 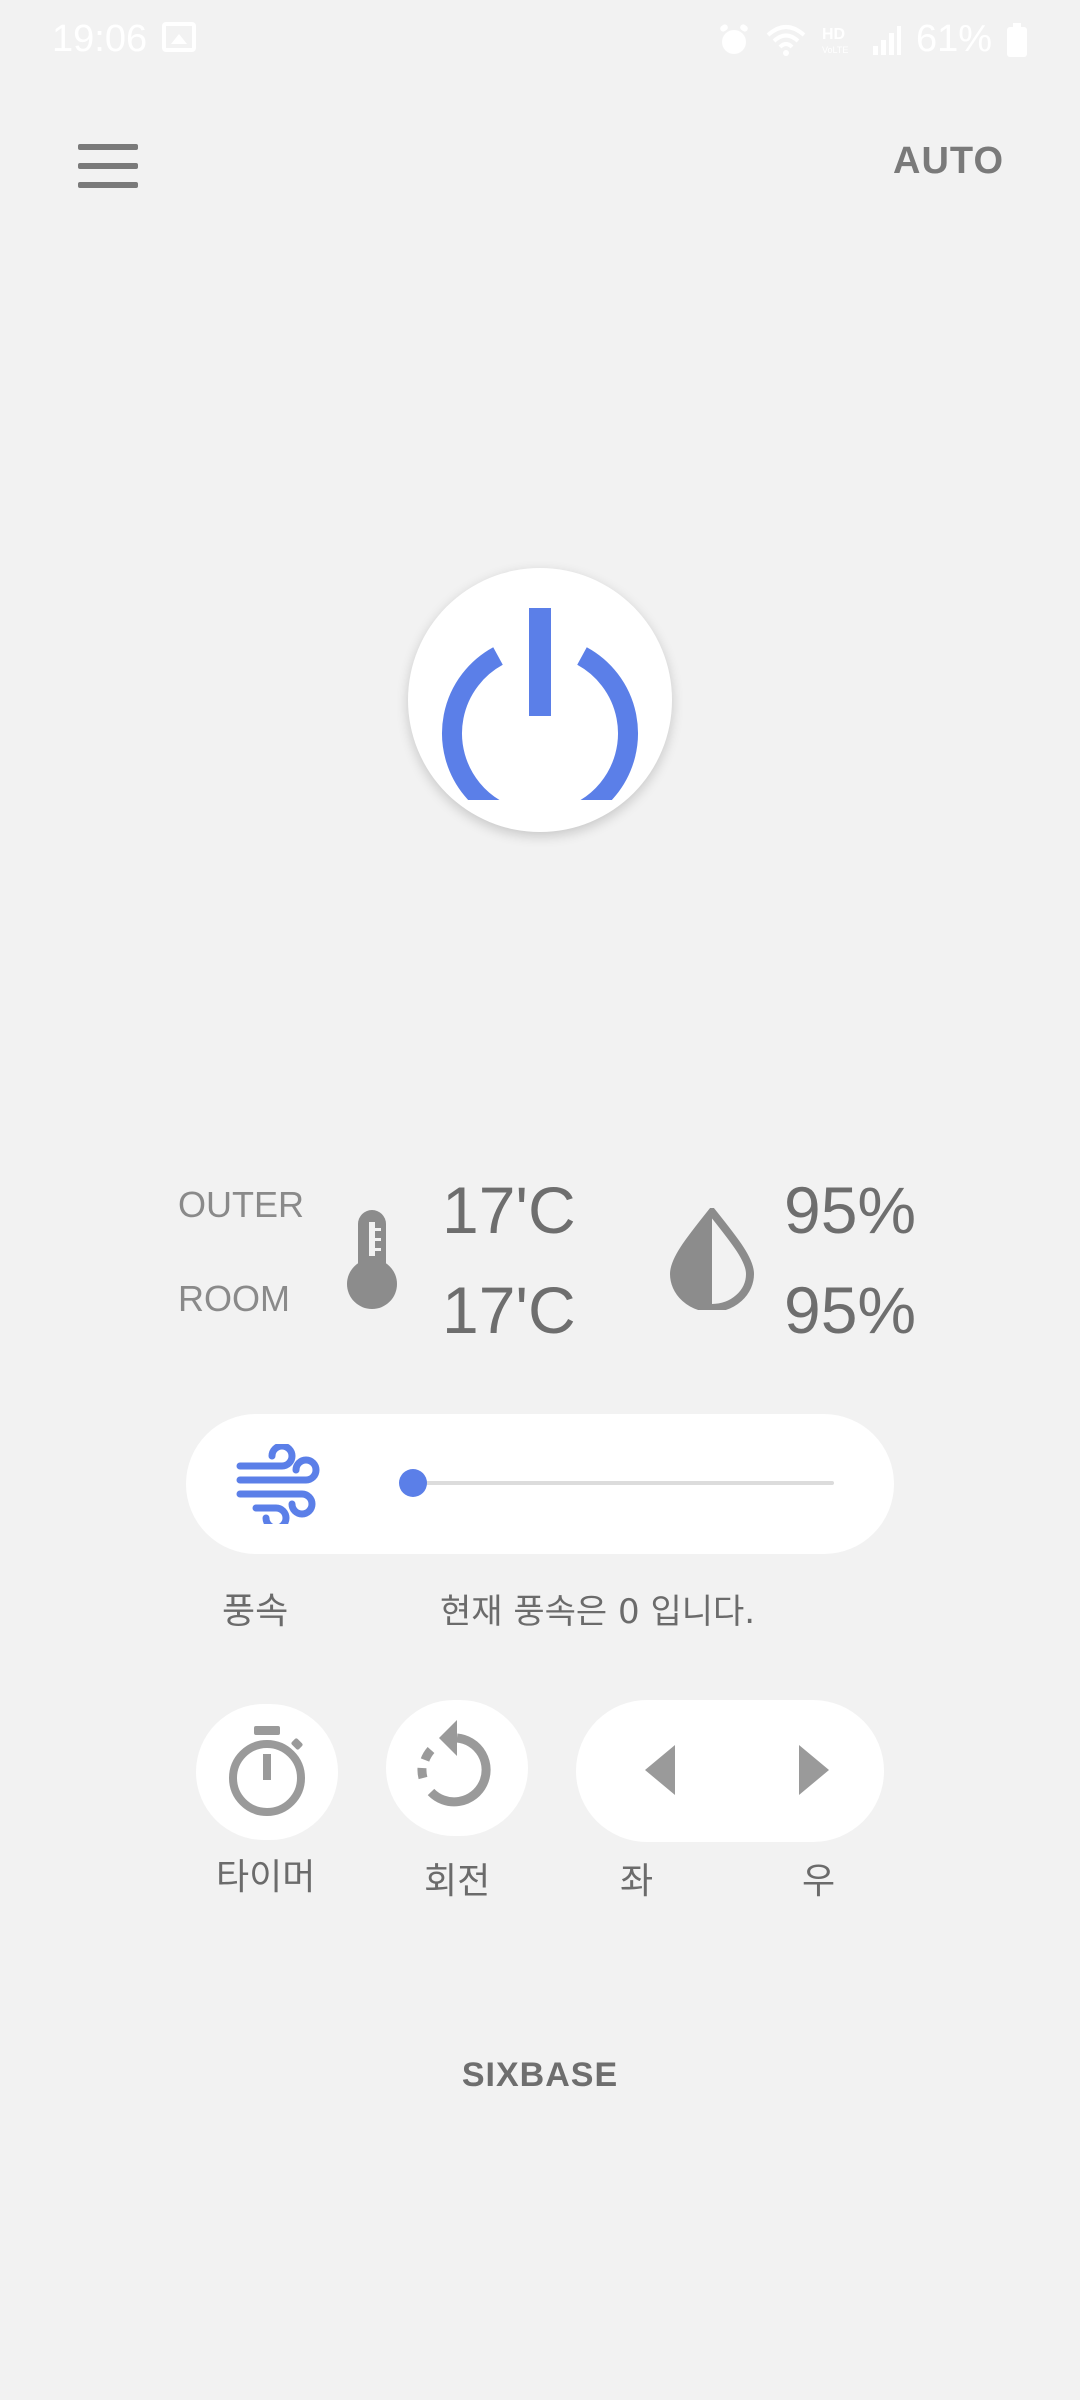 I want to click on brand-label: SIXBASE, so click(x=540, y=2075).